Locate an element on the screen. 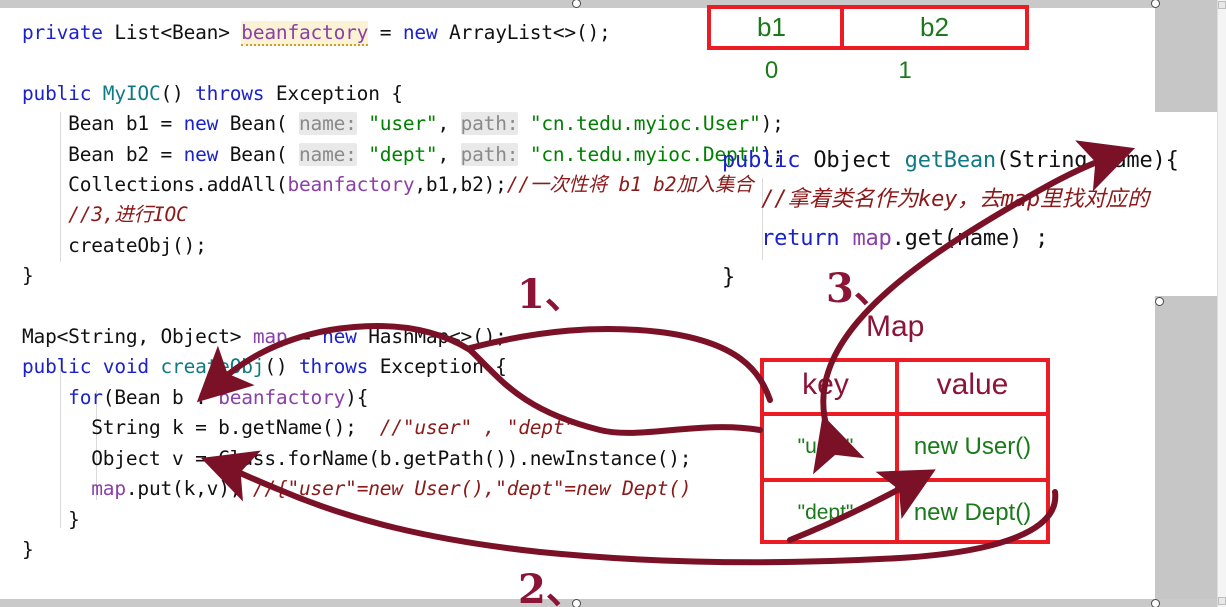 The width and height of the screenshot is (1226, 607). annotation-step-1: 1、 is located at coordinates (551, 294).